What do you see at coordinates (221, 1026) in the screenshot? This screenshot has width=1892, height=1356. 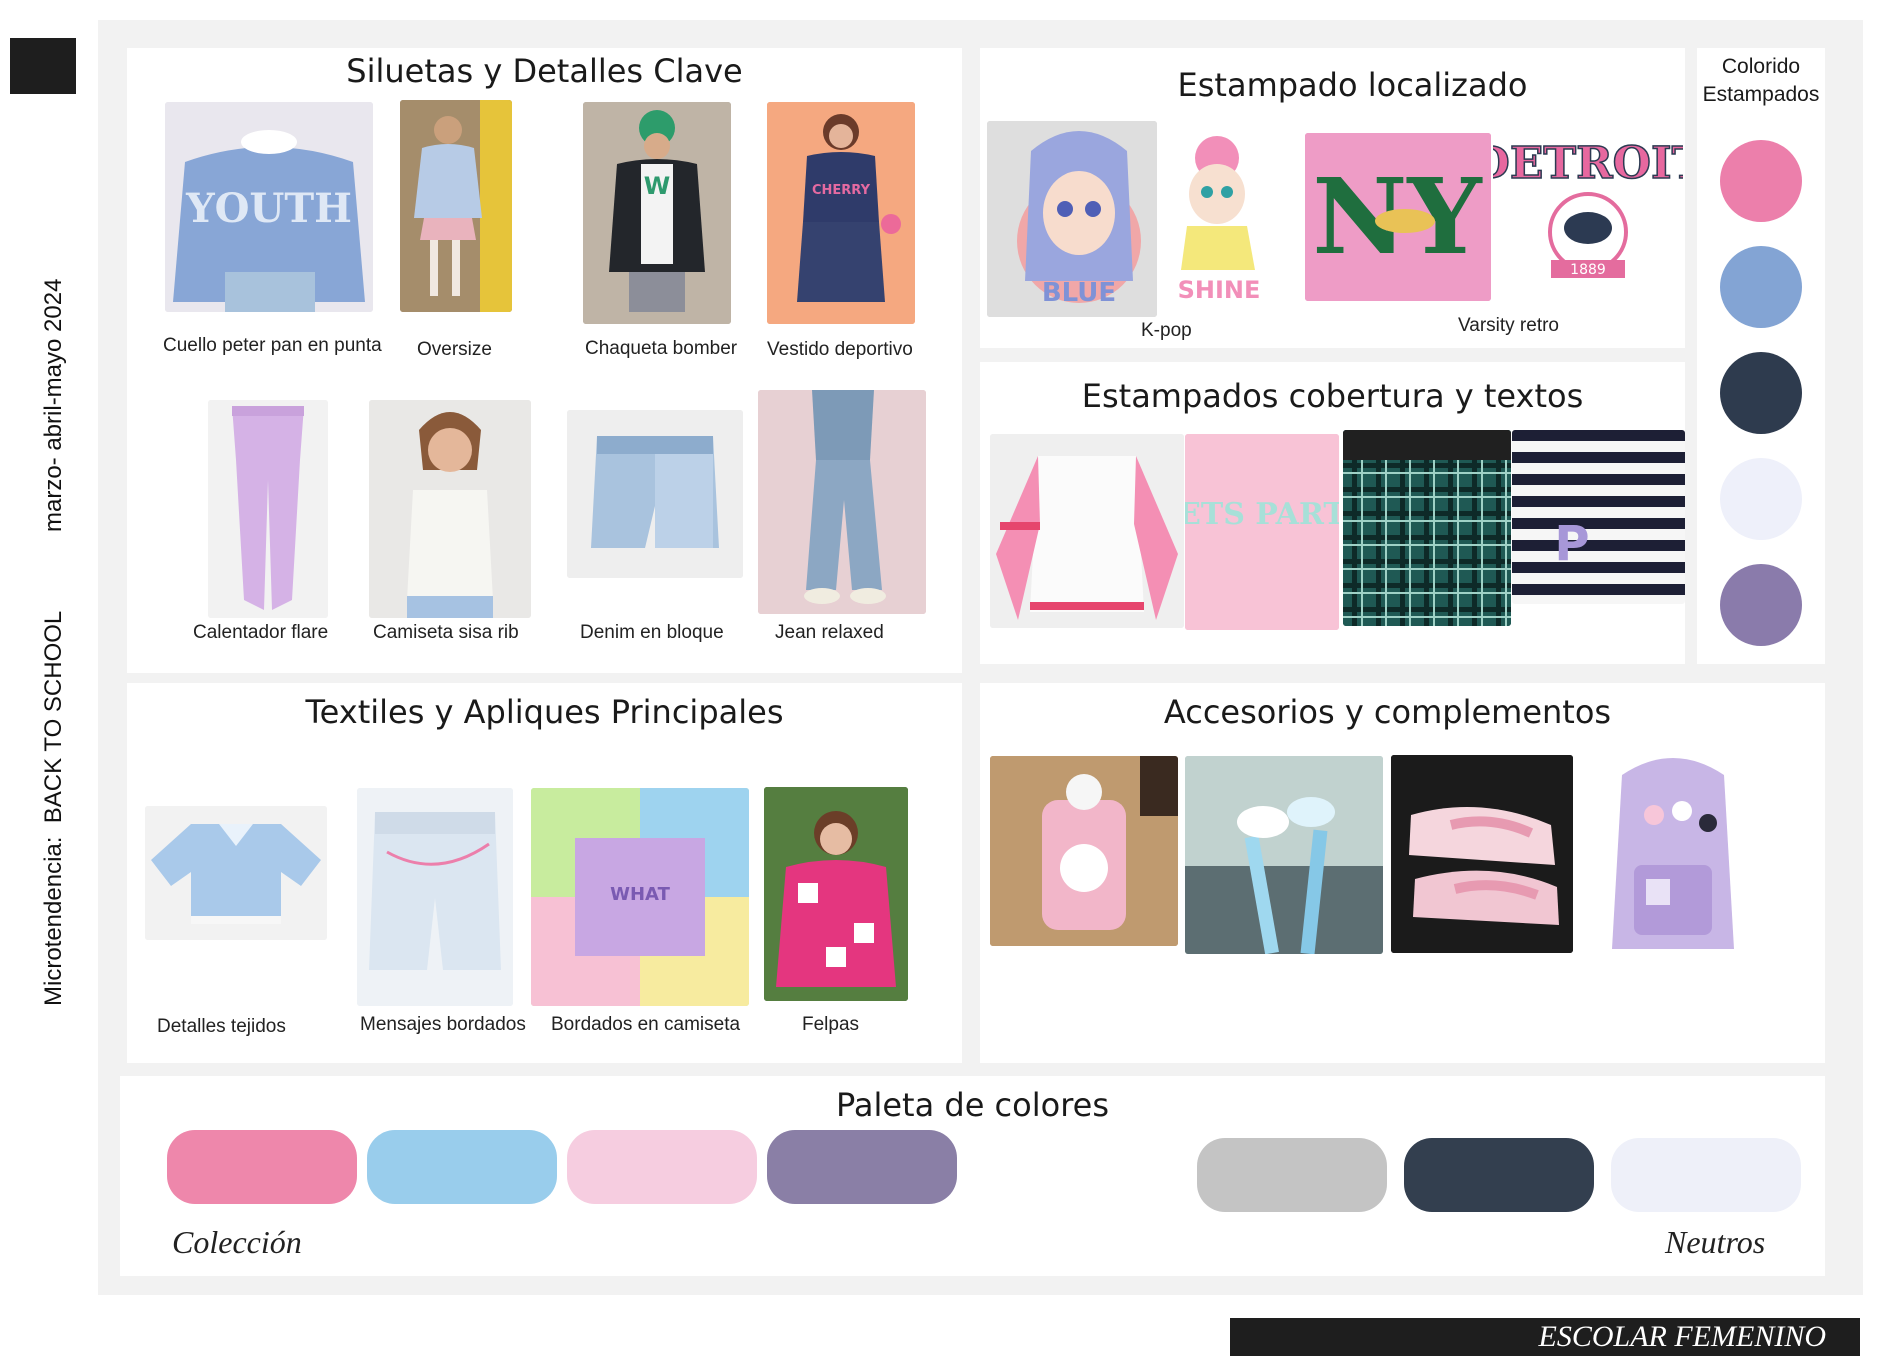 I see `caption-textiles-1: Detalles tejidos` at bounding box center [221, 1026].